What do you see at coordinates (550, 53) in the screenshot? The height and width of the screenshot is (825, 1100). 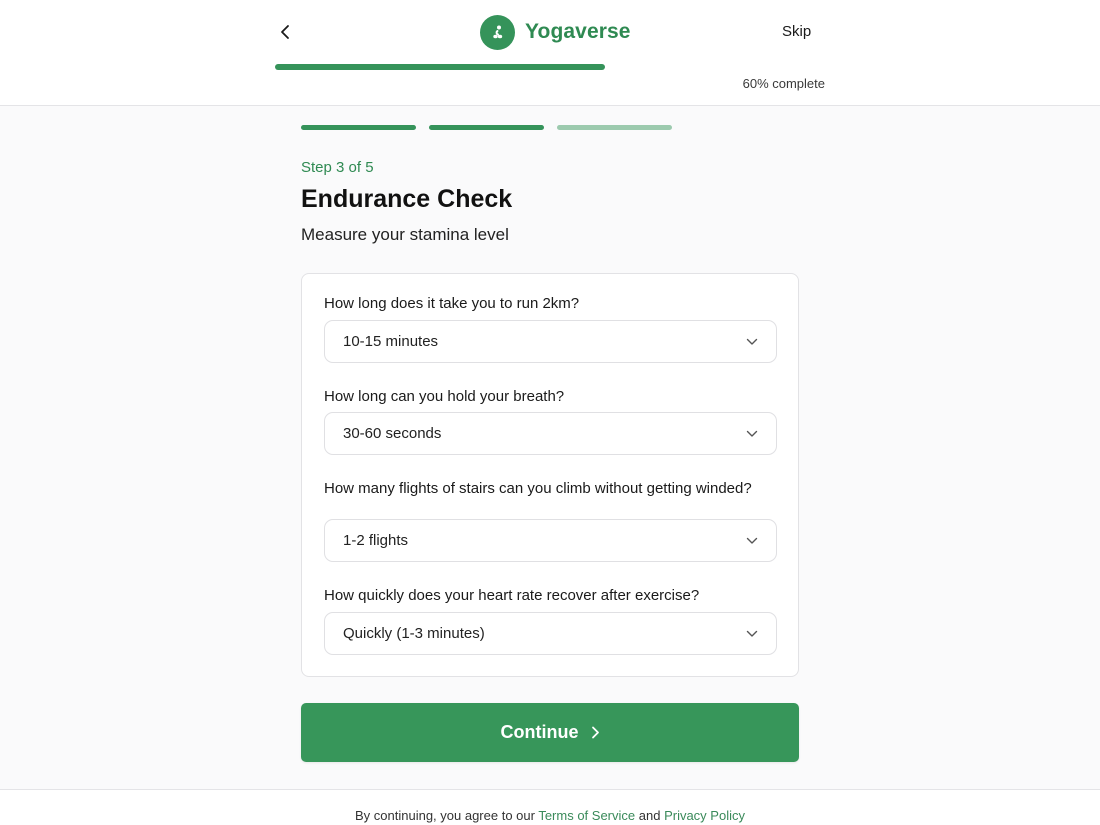 I see `top-header: Yogaverse Skip 60% complete` at bounding box center [550, 53].